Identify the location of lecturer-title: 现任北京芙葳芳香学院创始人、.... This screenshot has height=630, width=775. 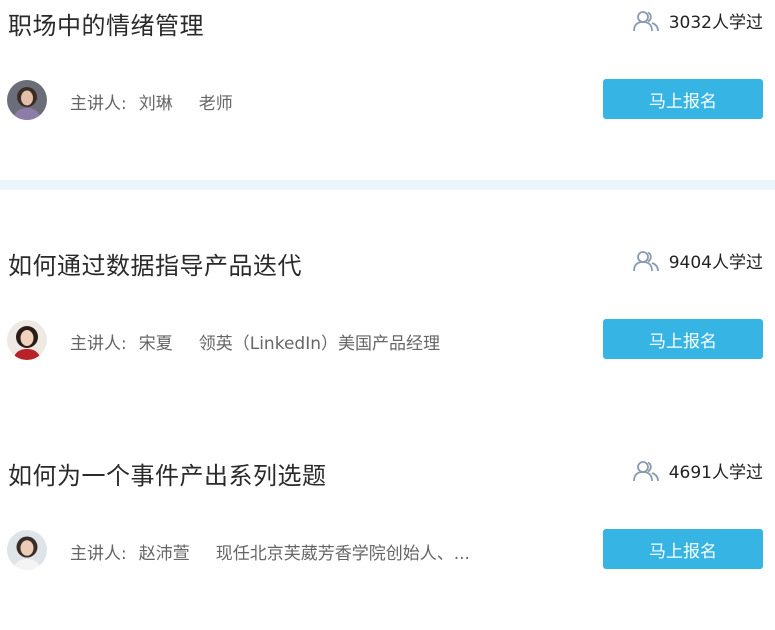
(342, 554).